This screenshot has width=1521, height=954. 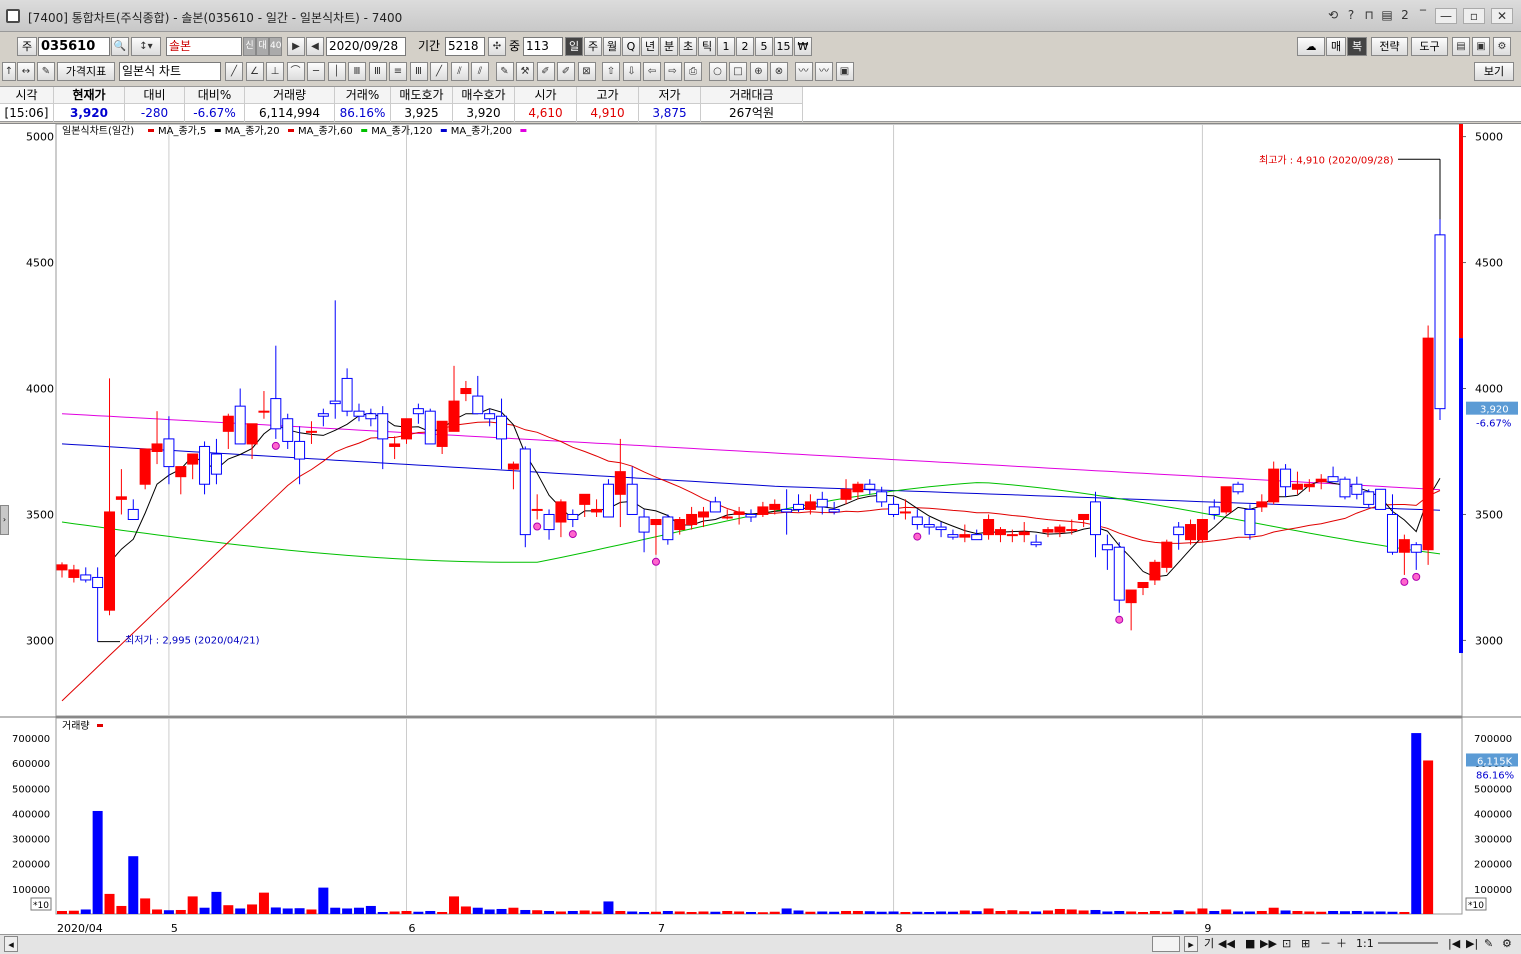 I want to click on circle-icon: ○, so click(x=717, y=71).